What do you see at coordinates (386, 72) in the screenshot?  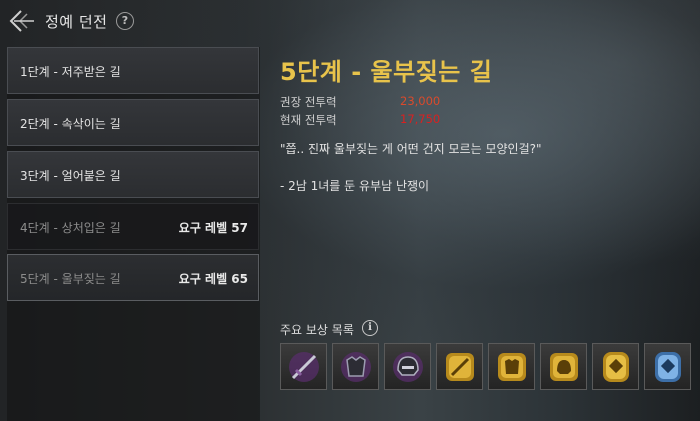 I see `stage-title: 5단계 - 울부짖는 길` at bounding box center [386, 72].